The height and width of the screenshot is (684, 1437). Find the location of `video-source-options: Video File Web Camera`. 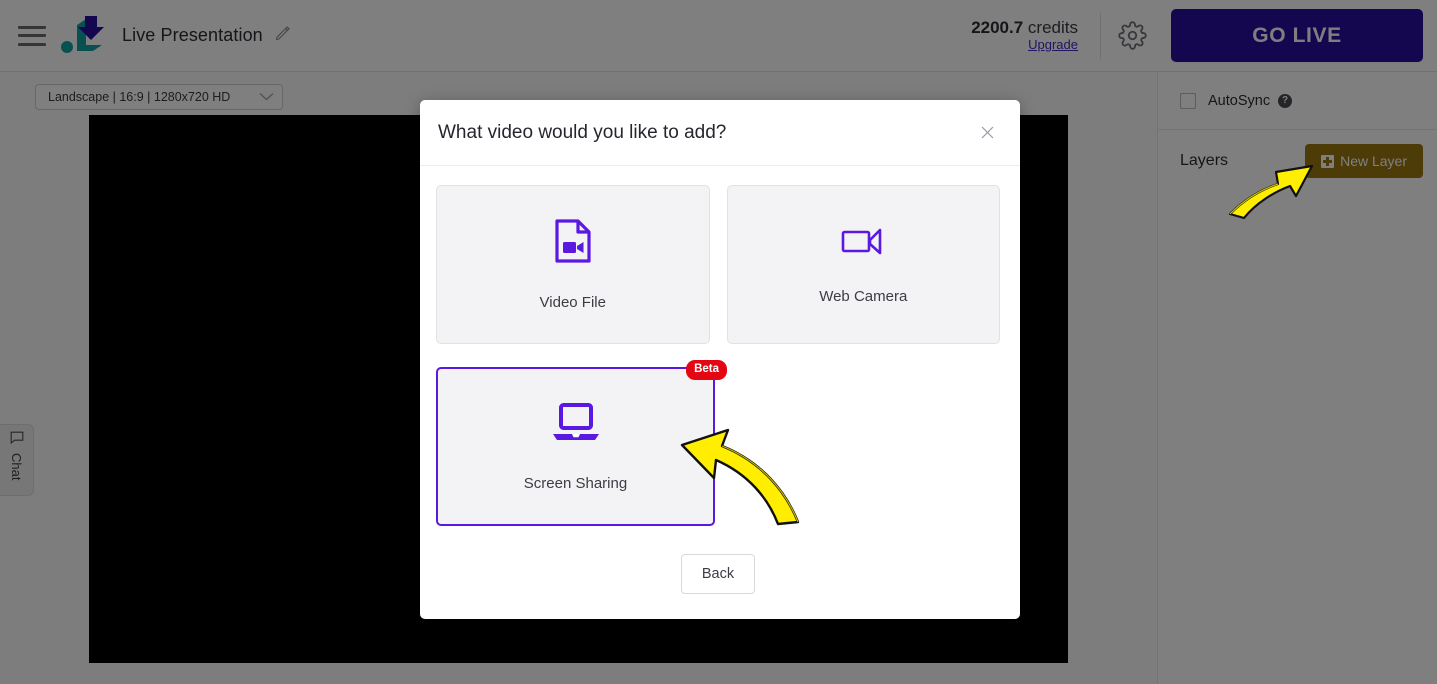

video-source-options: Video File Web Camera is located at coordinates (718, 264).